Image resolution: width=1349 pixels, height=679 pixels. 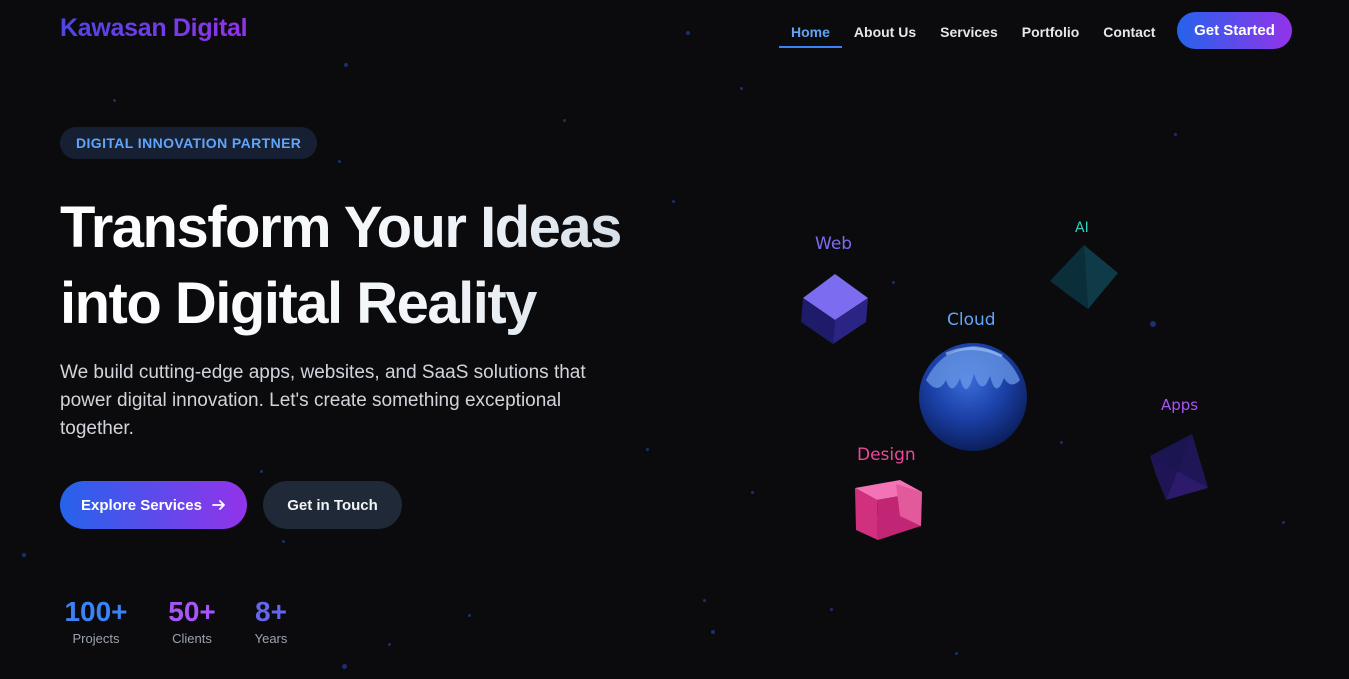 What do you see at coordinates (969, 35) in the screenshot?
I see `nav-item-services: Services` at bounding box center [969, 35].